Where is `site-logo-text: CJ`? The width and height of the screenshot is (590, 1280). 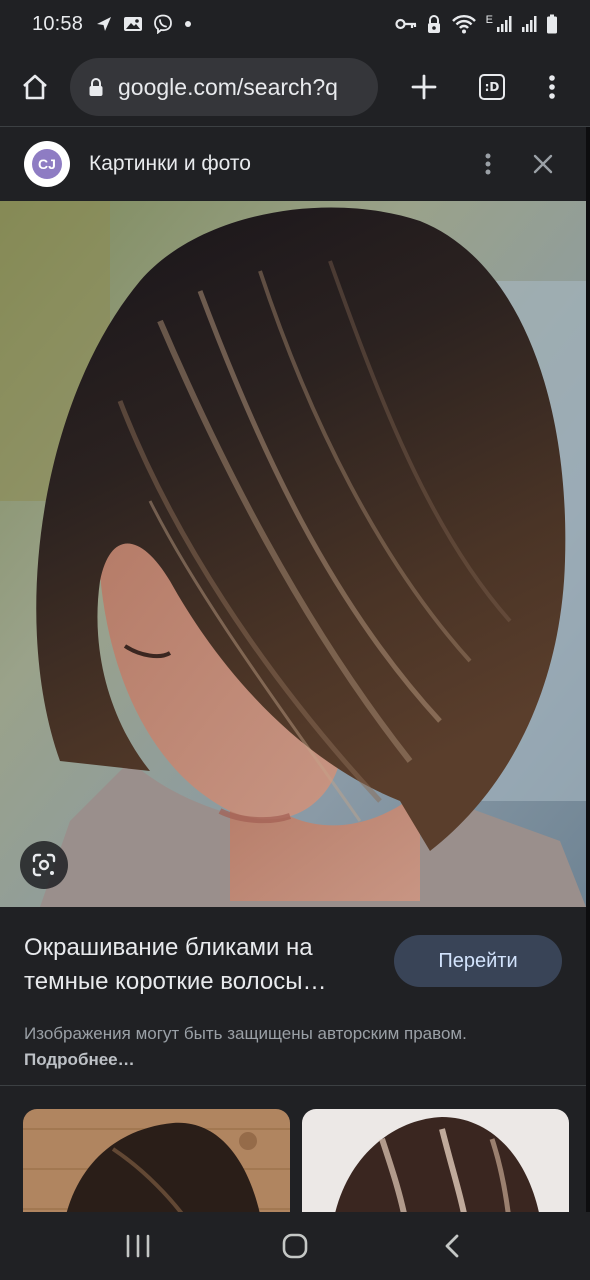
site-logo-text: CJ is located at coordinates (47, 164).